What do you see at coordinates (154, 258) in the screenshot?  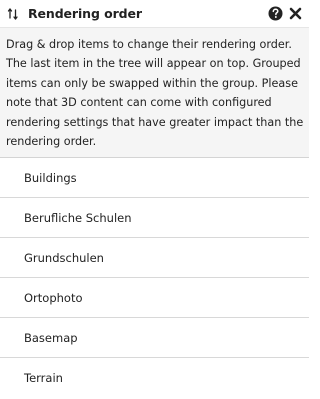 I see `list-item-grundschulen: Grundschulen` at bounding box center [154, 258].